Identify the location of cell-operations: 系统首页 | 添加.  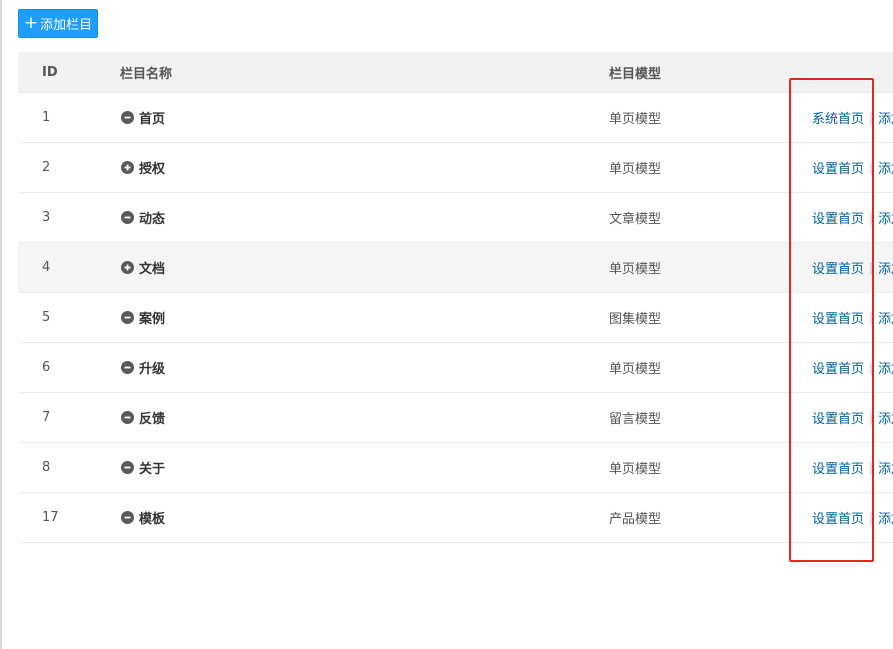
(852, 118).